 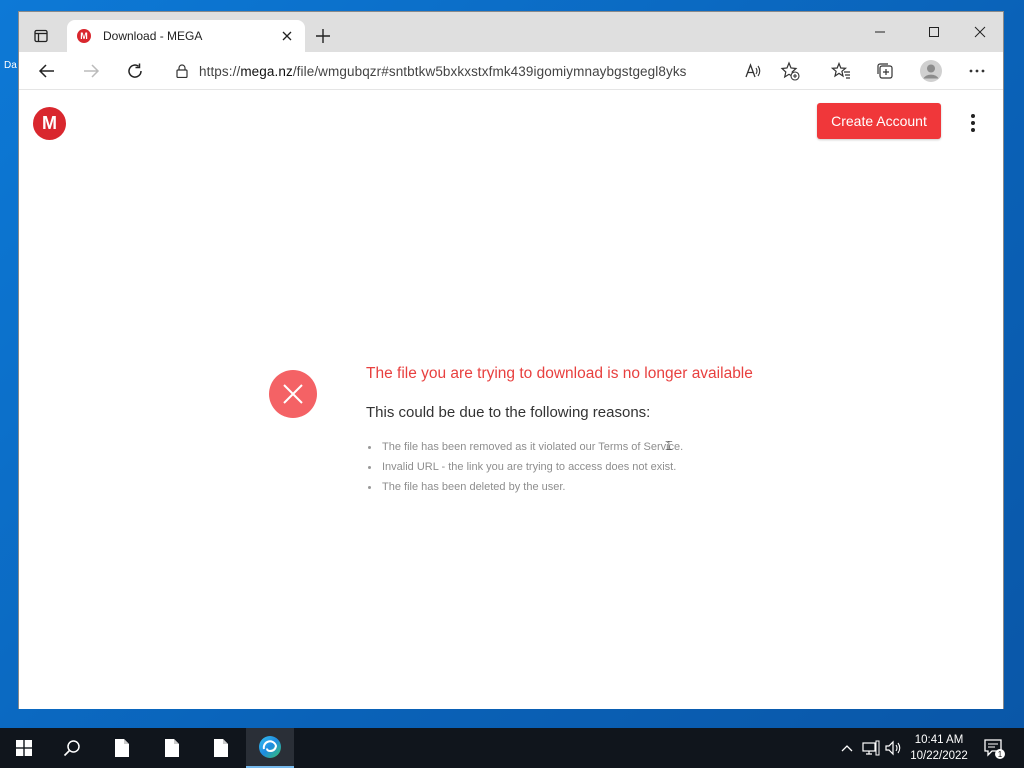 I want to click on maximize-icon, so click(x=934, y=32).